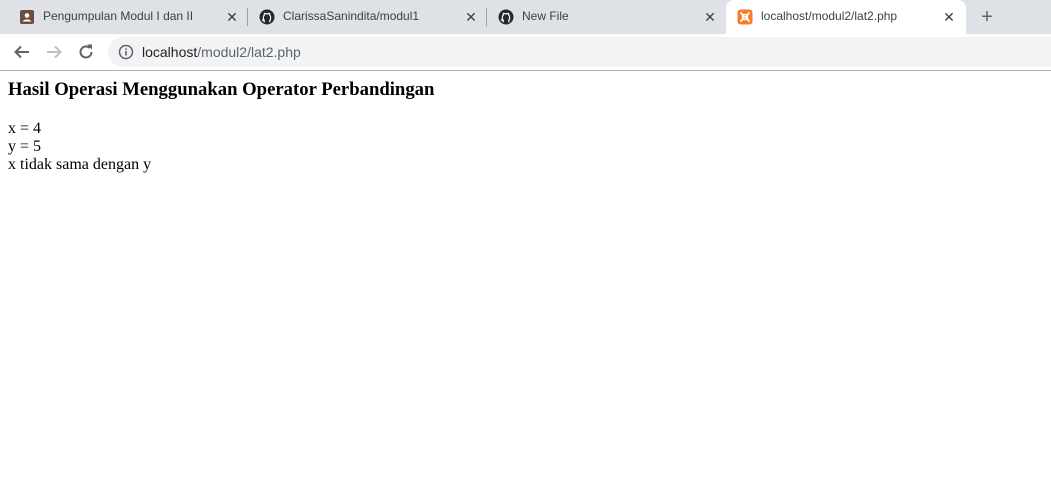 Image resolution: width=1051 pixels, height=480 pixels. I want to click on tab-github-modul1: ClarissaSanindita/modul1 ✕, so click(367, 17).